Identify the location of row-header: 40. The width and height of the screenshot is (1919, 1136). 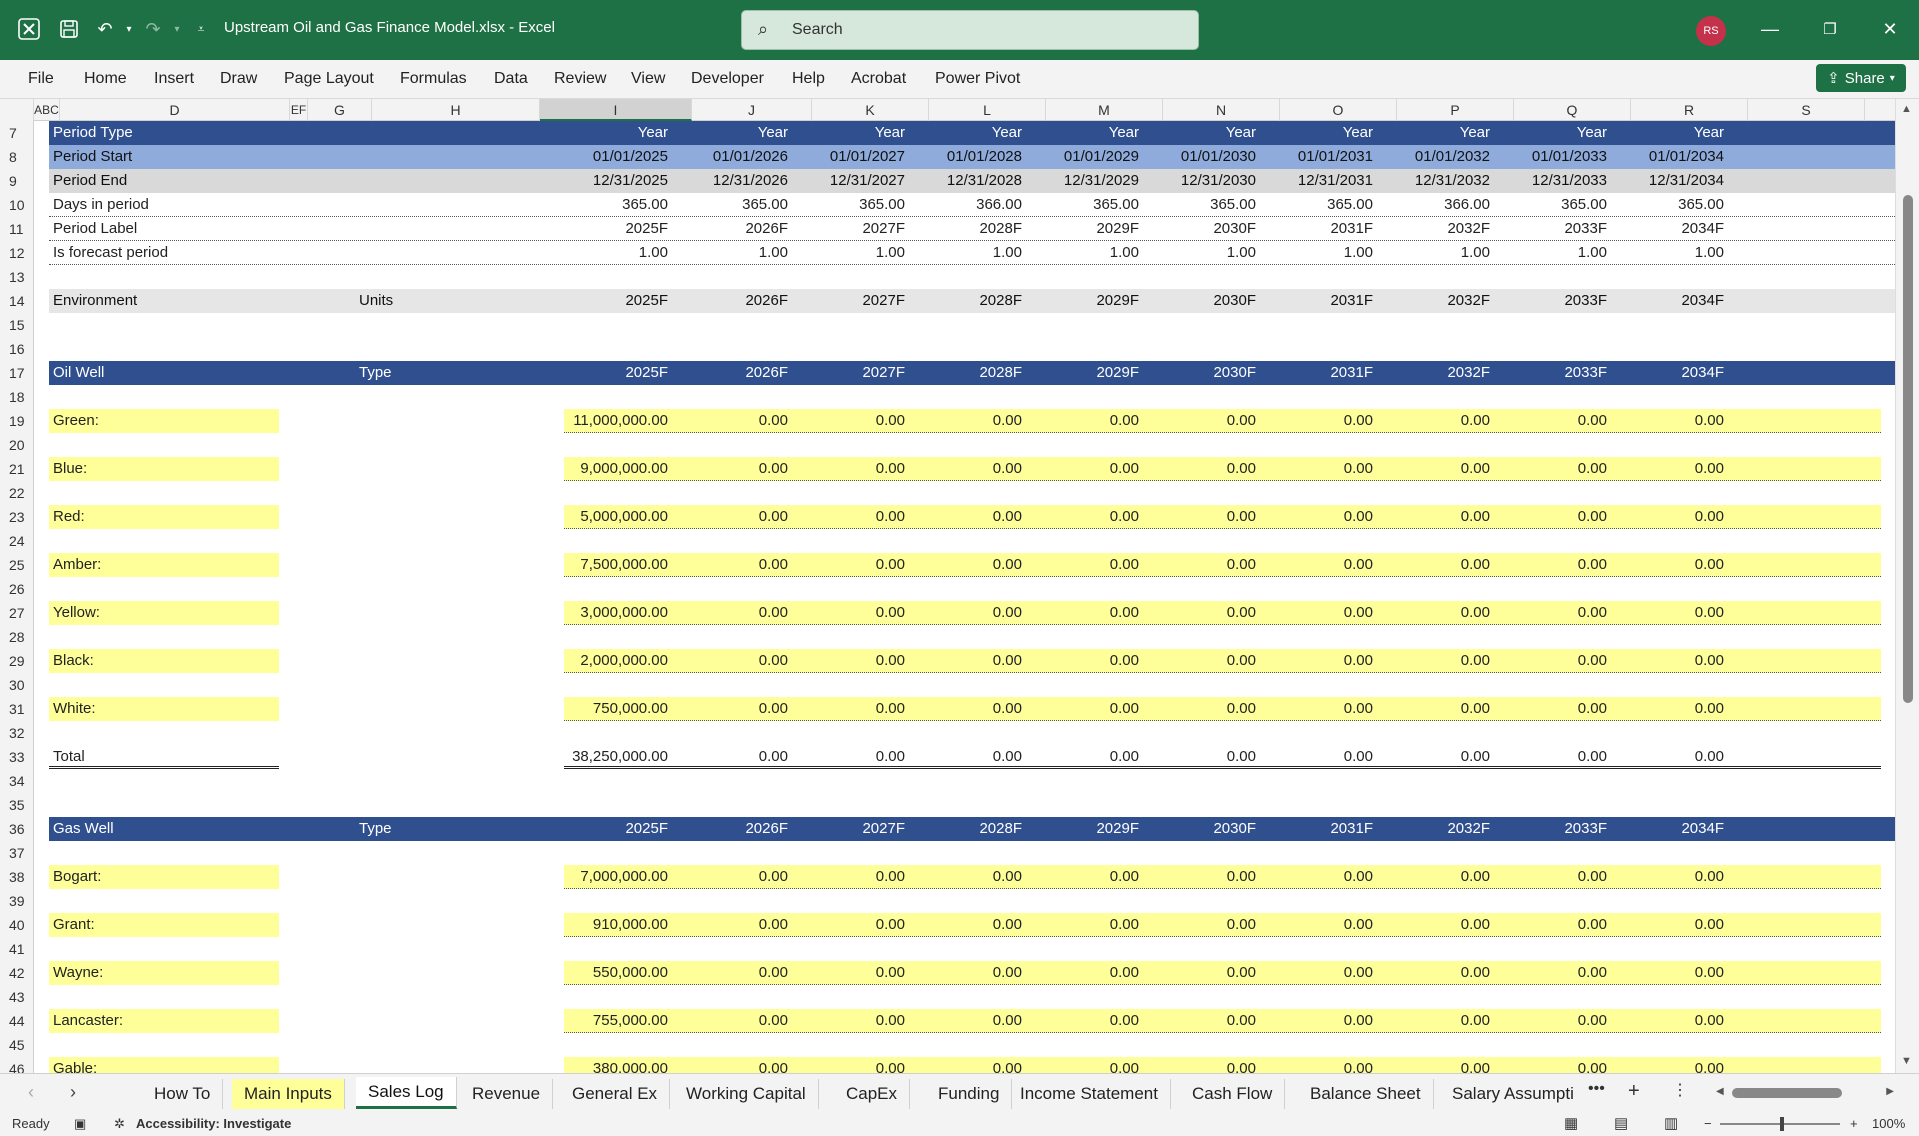
(16, 925).